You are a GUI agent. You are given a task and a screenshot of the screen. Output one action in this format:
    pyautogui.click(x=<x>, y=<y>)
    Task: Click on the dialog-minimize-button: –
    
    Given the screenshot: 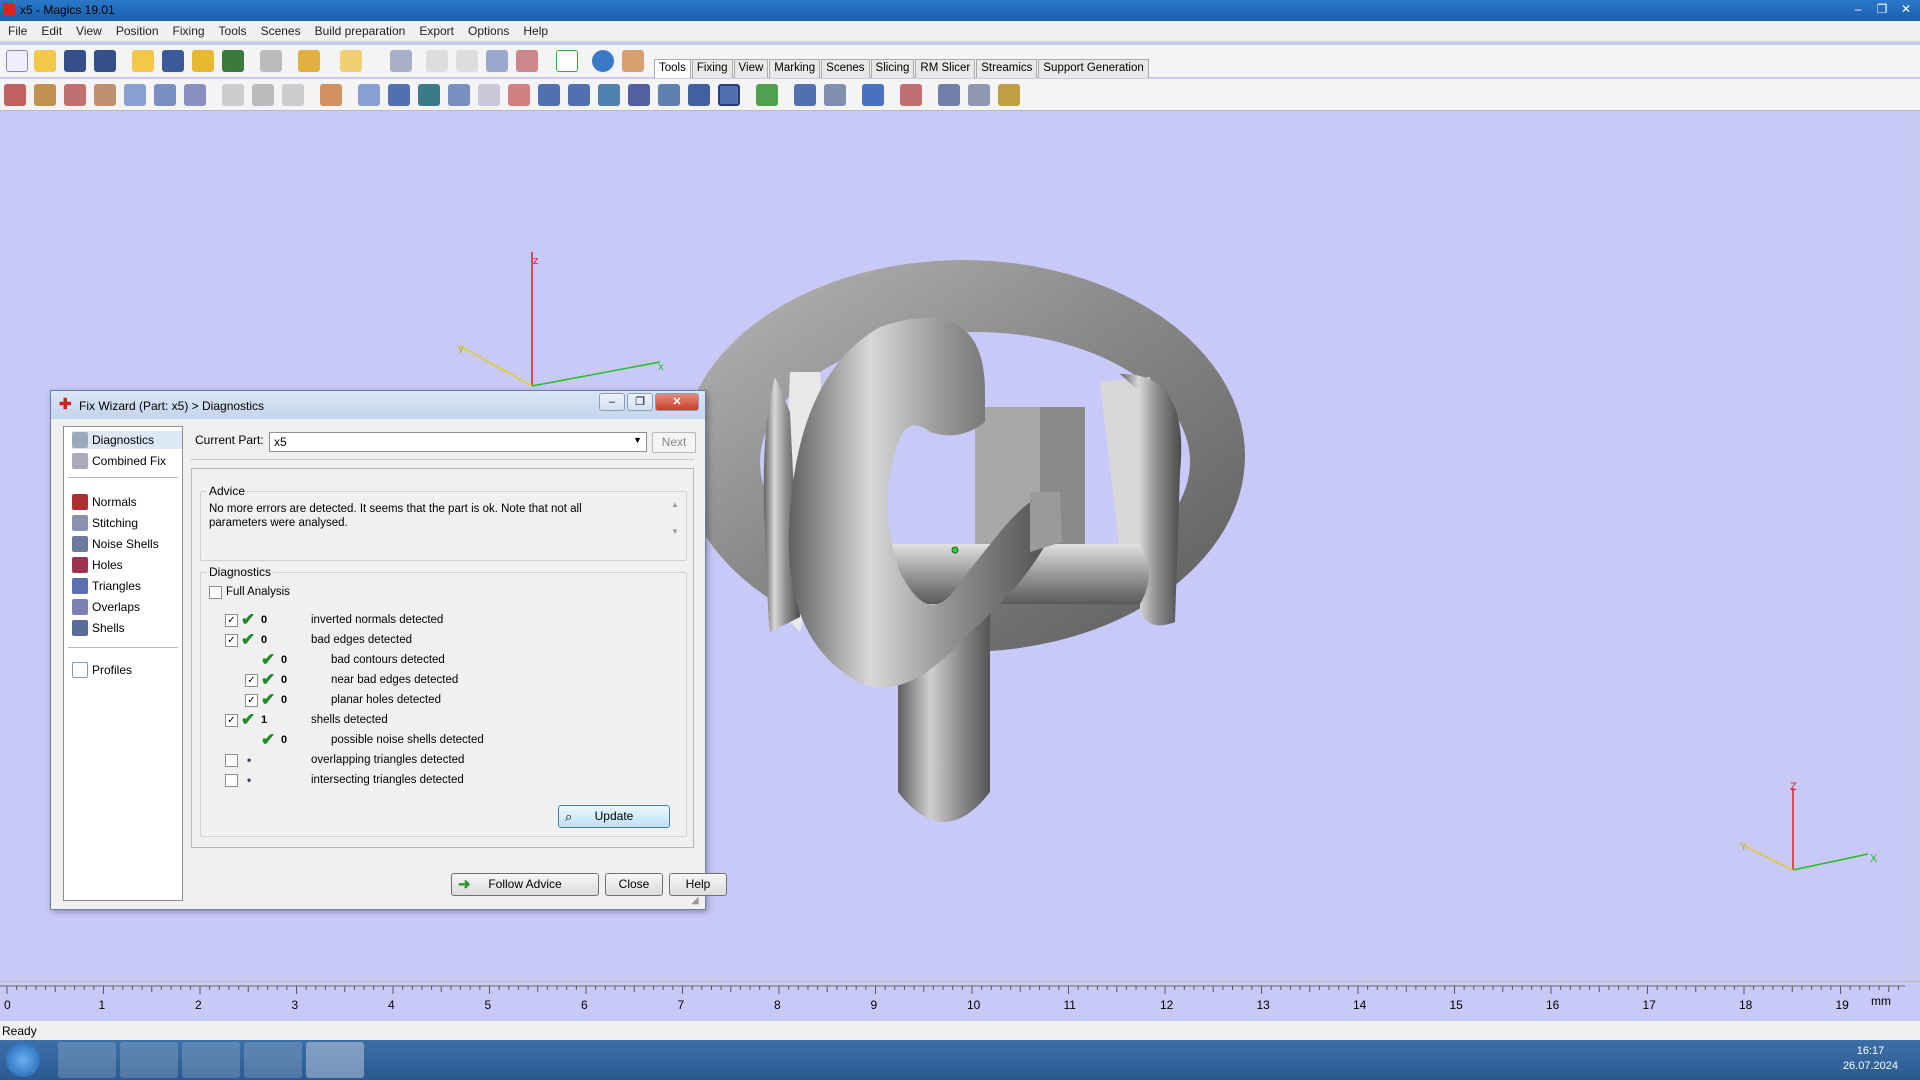 What is the action you would take?
    pyautogui.click(x=612, y=402)
    